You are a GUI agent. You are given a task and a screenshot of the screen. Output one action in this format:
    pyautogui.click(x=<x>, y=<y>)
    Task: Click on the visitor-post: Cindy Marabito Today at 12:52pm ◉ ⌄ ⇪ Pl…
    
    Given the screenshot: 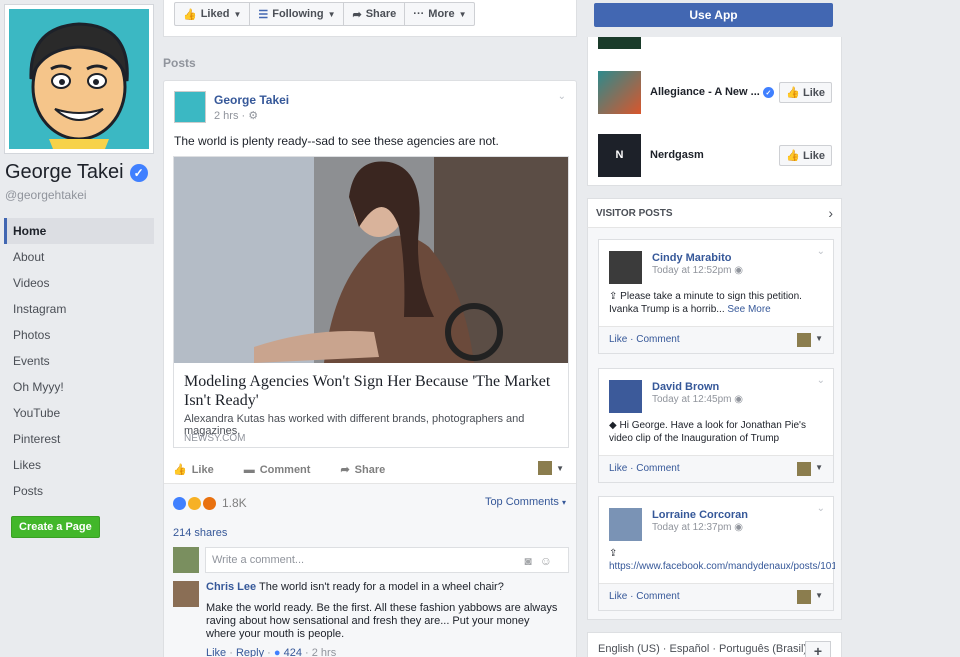 What is the action you would take?
    pyautogui.click(x=716, y=296)
    